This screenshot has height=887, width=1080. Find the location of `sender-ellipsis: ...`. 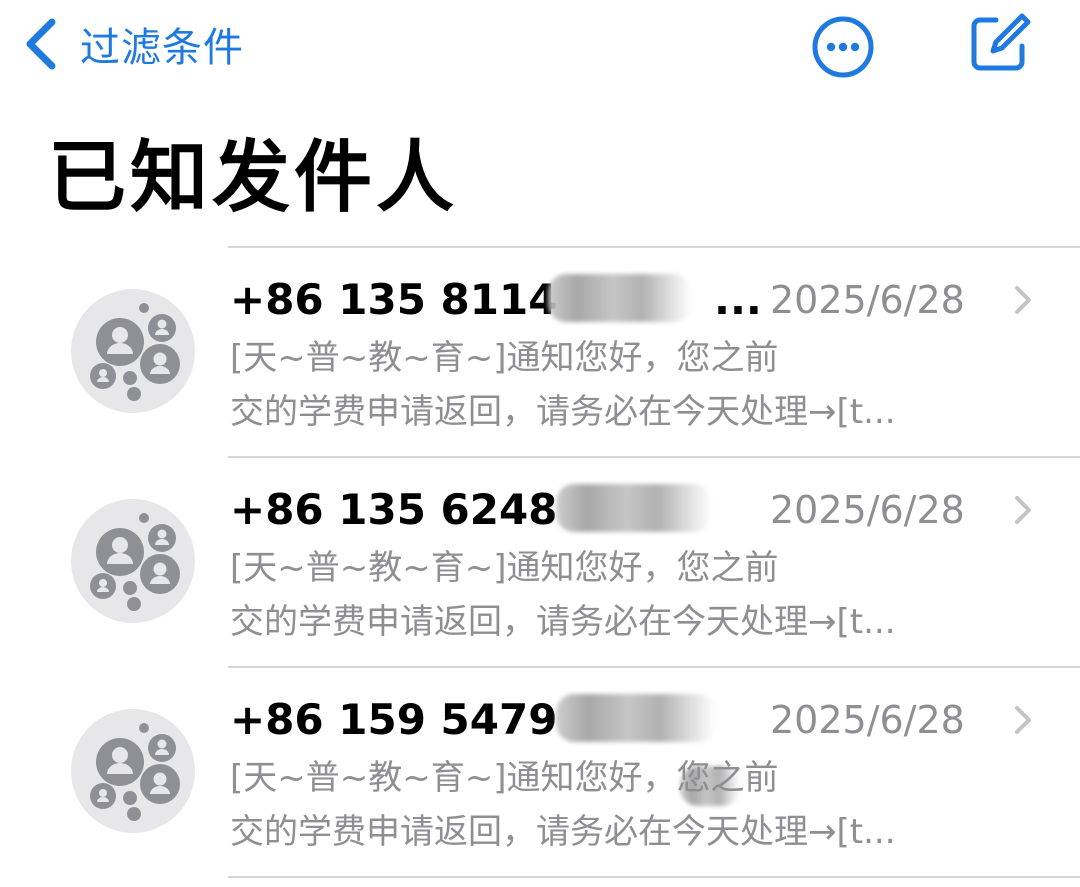

sender-ellipsis: ... is located at coordinates (738, 299).